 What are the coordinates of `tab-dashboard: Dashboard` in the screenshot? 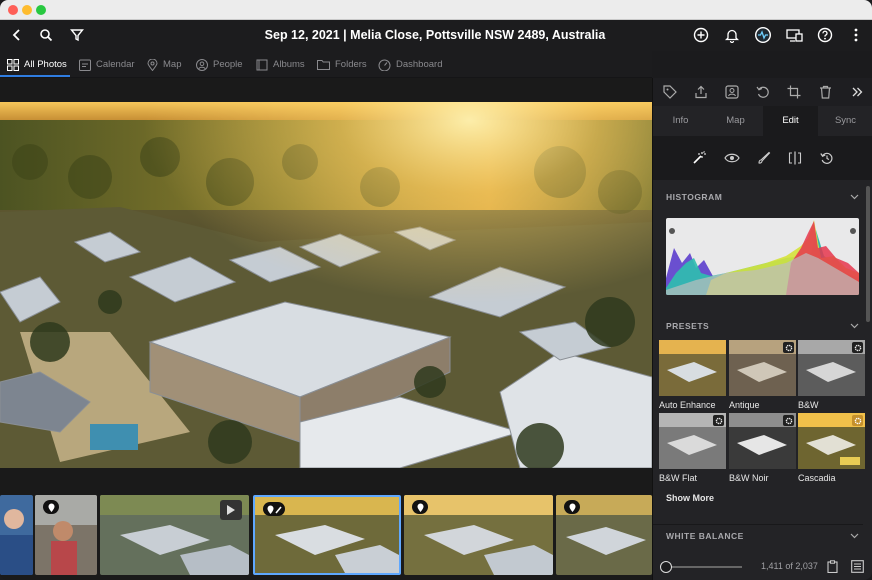 It's located at (410, 64).